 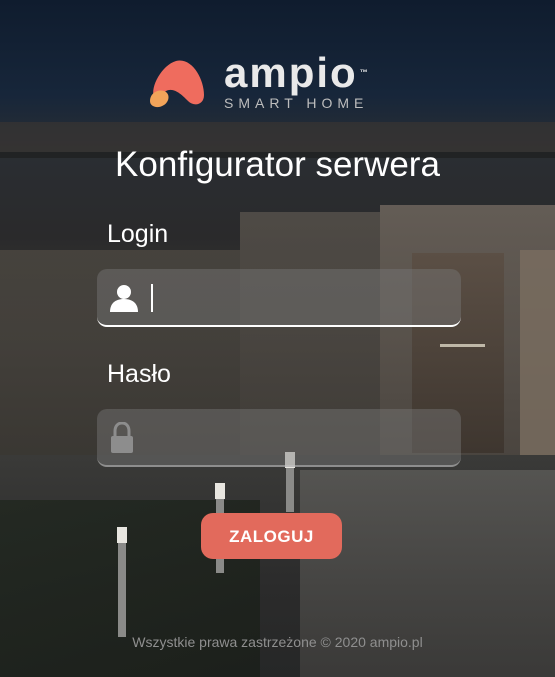 I want to click on garden-lamp, so click(x=122, y=582).